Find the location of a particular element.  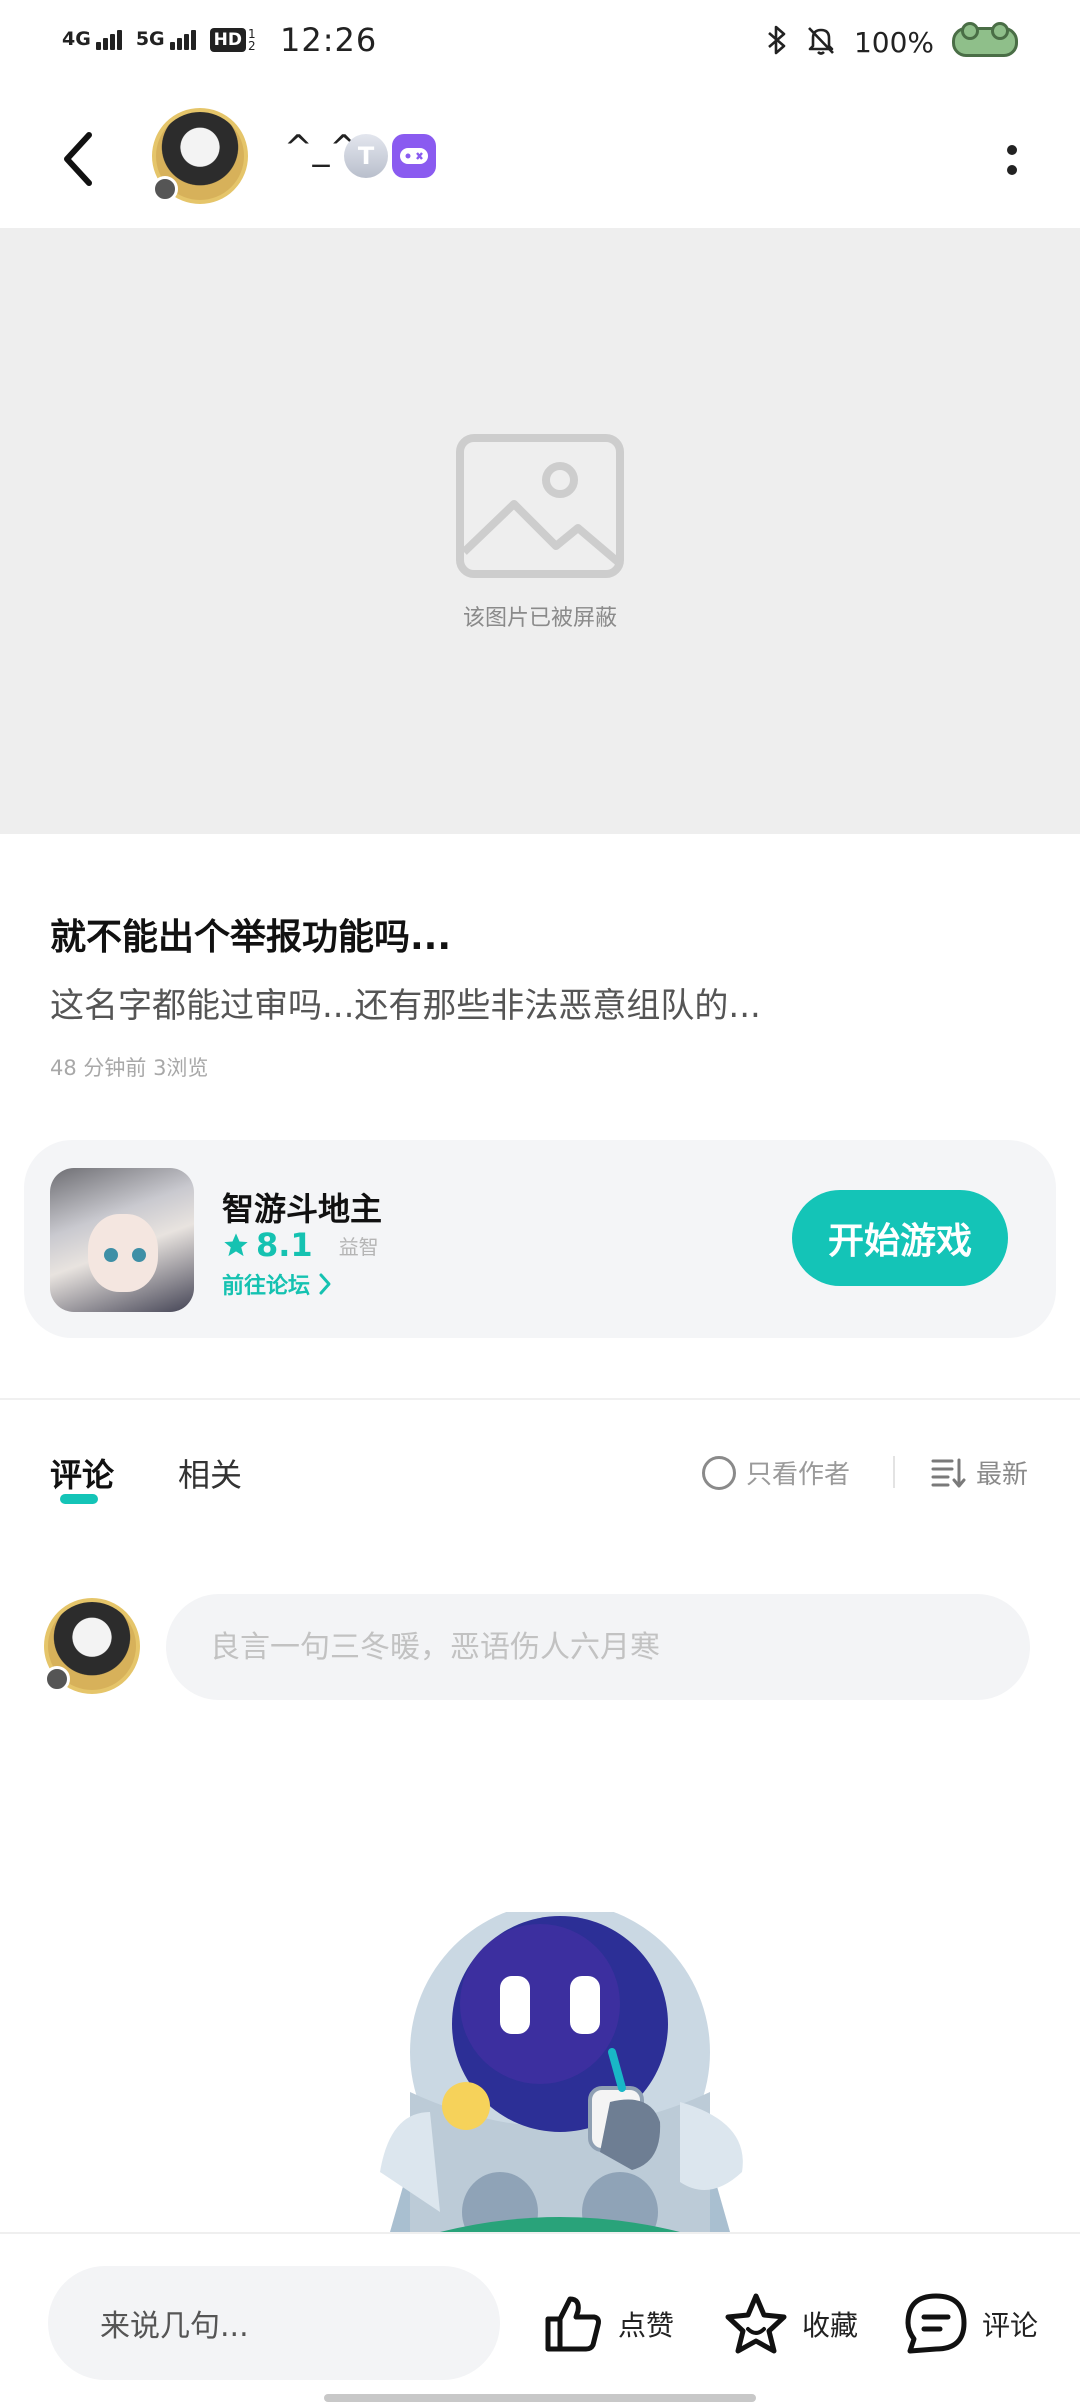

favorite-label: 收藏 is located at coordinates (830, 2325).